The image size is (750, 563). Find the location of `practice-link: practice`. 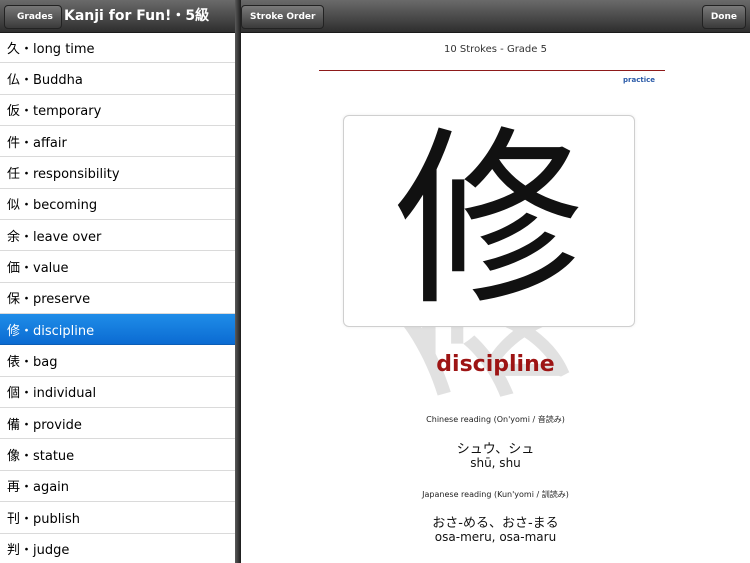

practice-link: practice is located at coordinates (639, 80).